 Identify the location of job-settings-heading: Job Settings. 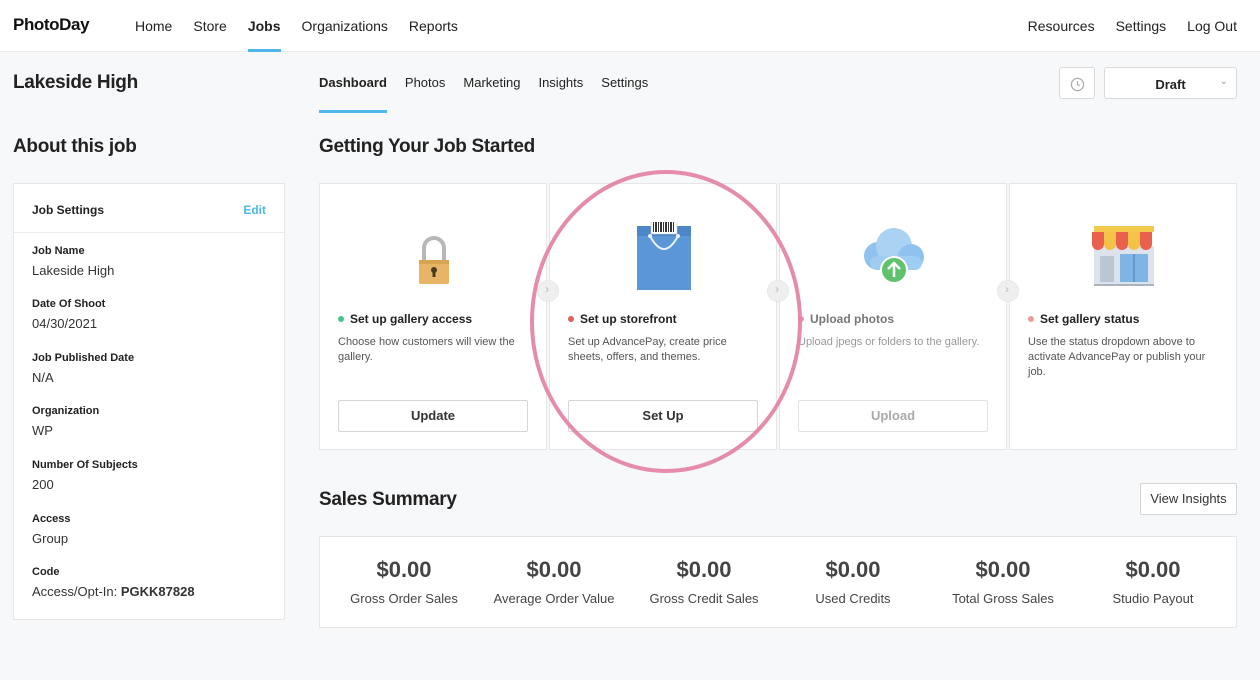
(68, 210).